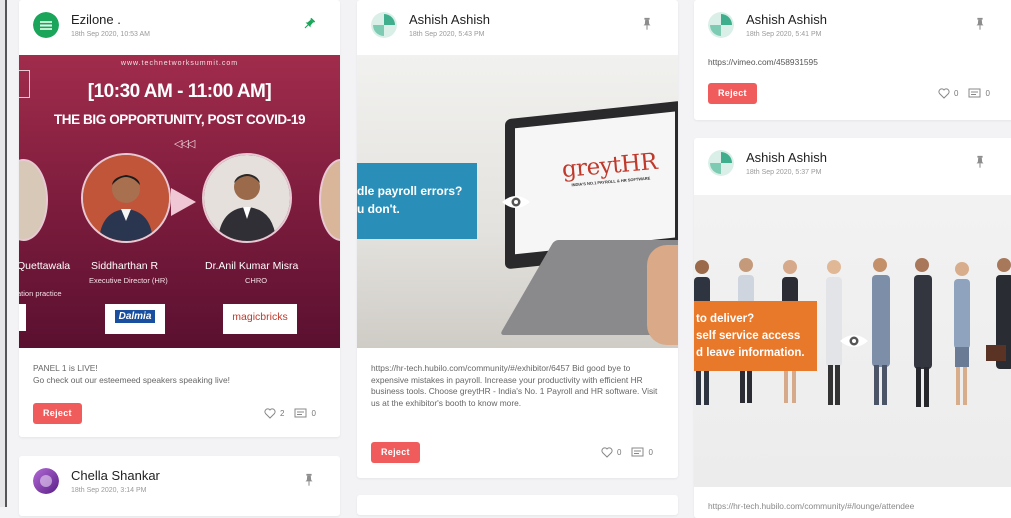  I want to click on banner-headline: THE BIG OPPORTUNITY, POST COVID-19, so click(179, 119).